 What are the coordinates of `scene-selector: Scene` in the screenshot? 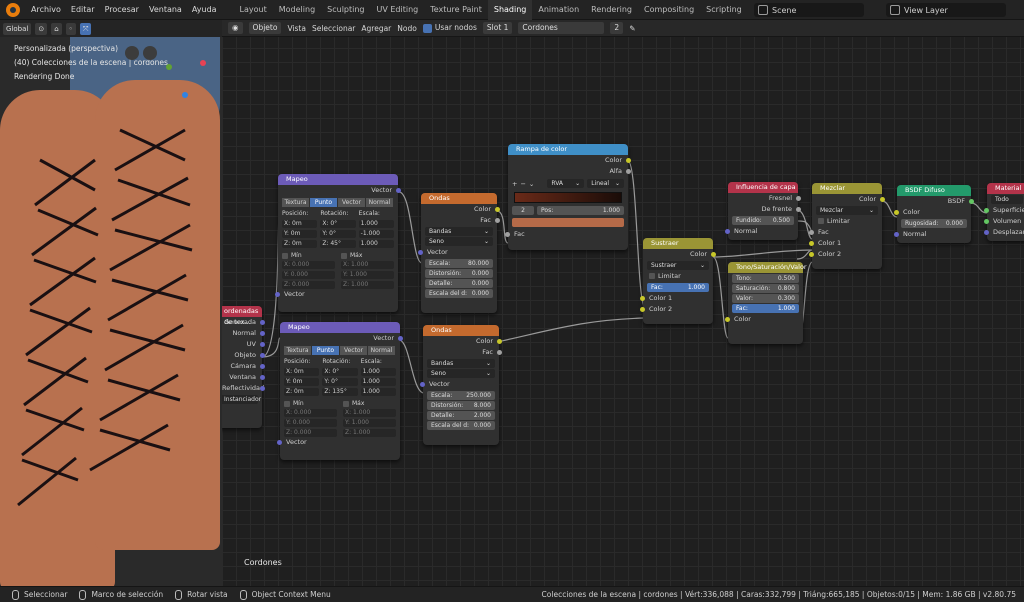 It's located at (809, 10).